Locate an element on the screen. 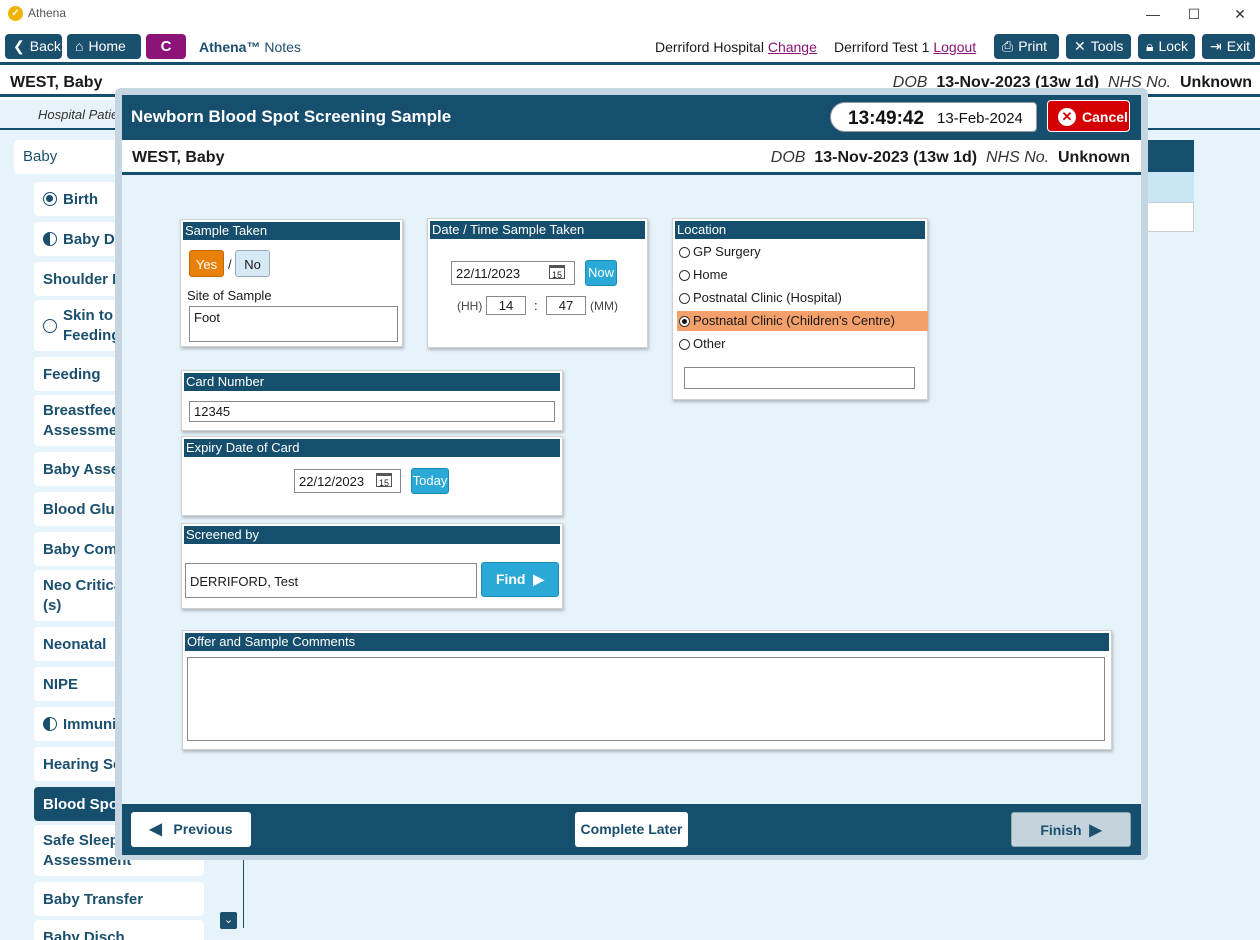 The height and width of the screenshot is (940, 1260). tools-button: ✕ Tools is located at coordinates (1098, 46).